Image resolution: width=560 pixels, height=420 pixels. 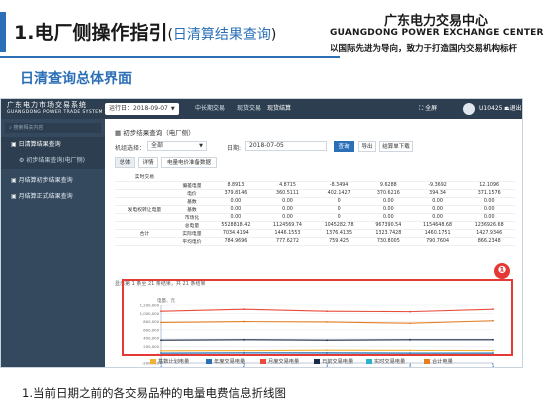 What do you see at coordinates (154, 393) in the screenshot?
I see `caption: 1.当前日期之前的各交易品种的电量电费信息折线图` at bounding box center [154, 393].